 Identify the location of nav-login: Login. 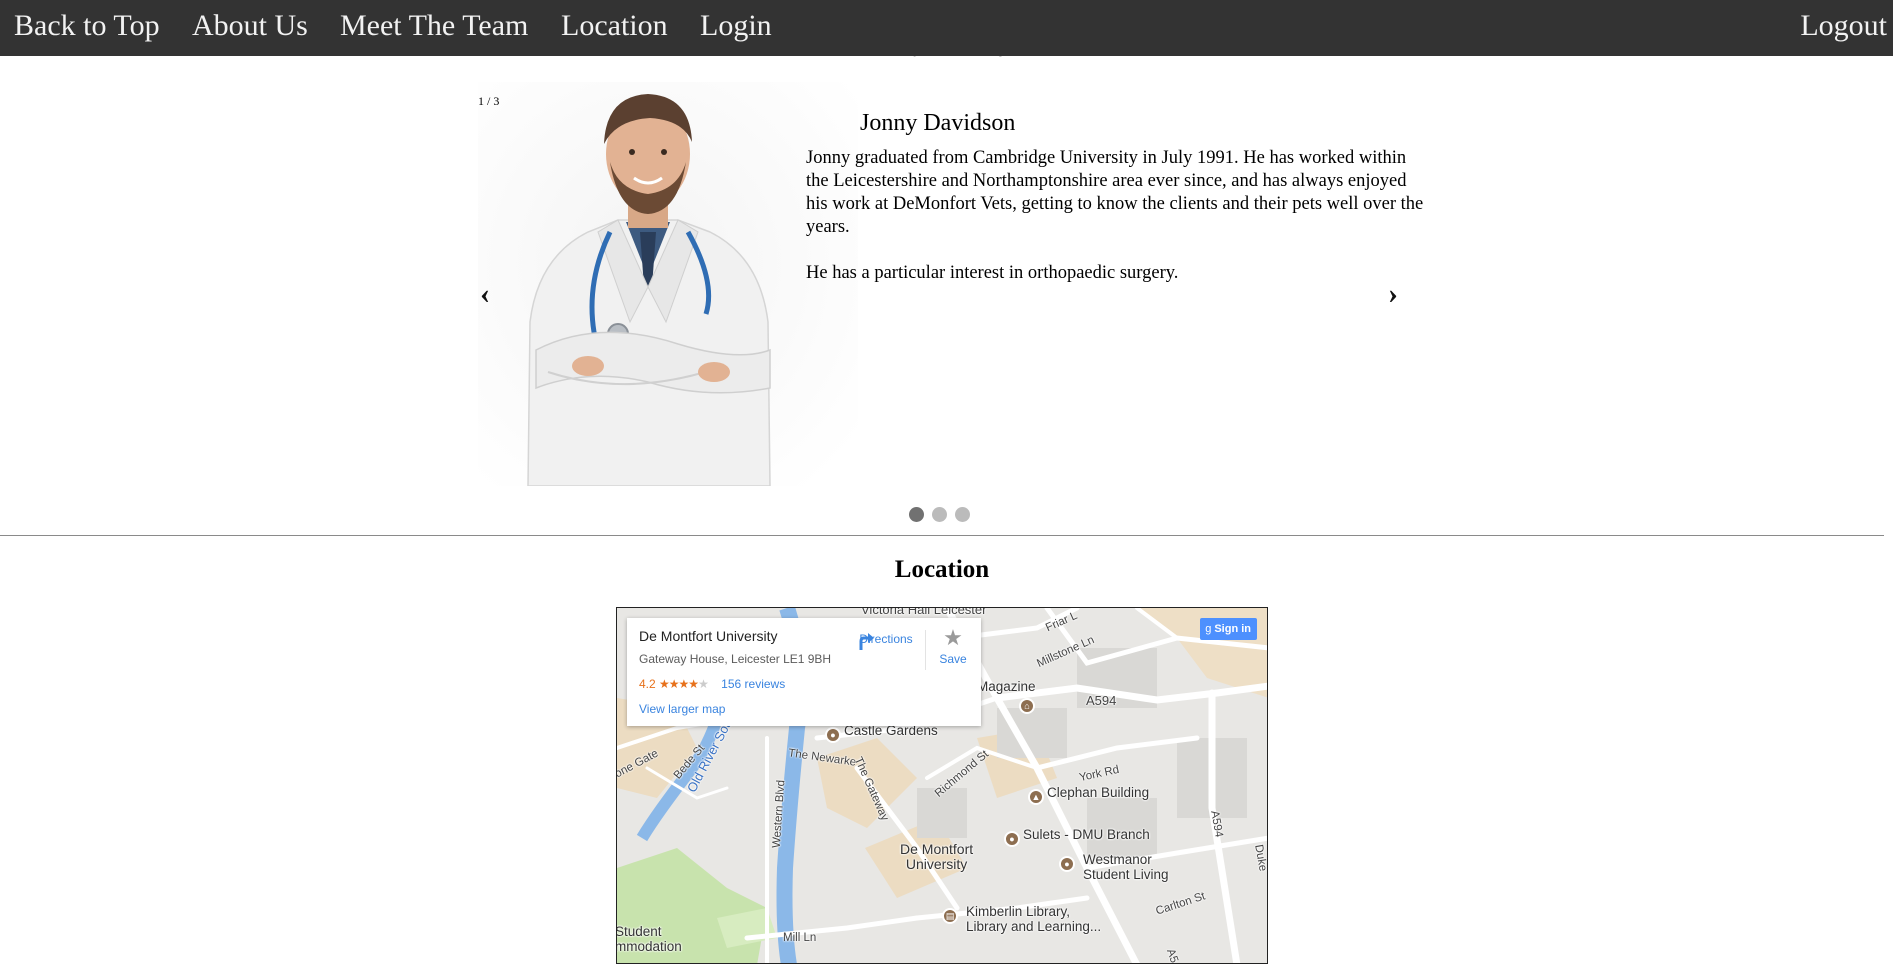
(736, 28).